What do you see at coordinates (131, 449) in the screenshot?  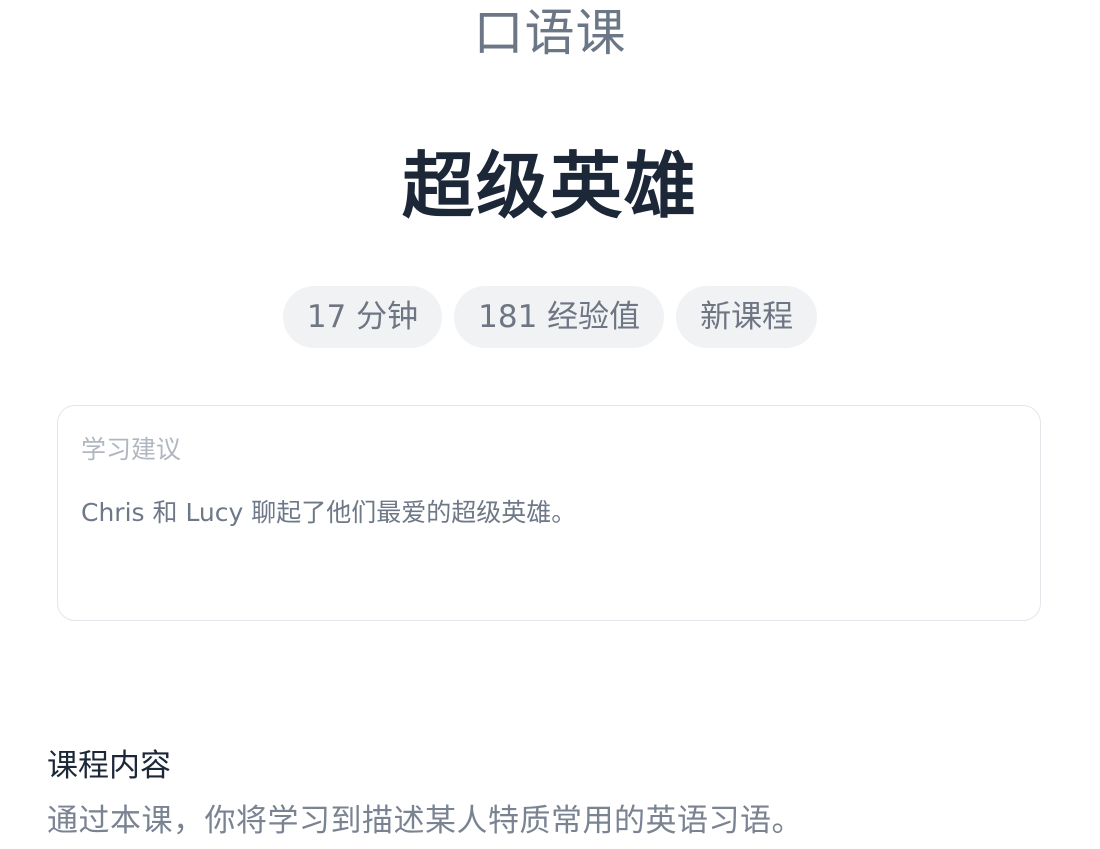 I see `study-tip-heading: 学习建议` at bounding box center [131, 449].